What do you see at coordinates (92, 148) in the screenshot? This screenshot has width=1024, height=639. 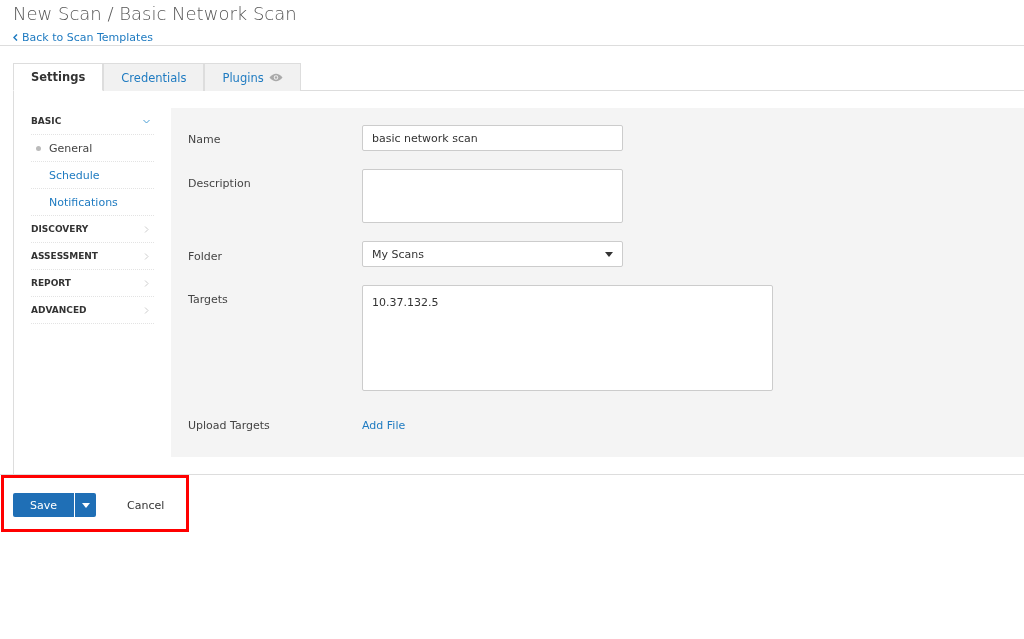 I see `sidebar-item: General` at bounding box center [92, 148].